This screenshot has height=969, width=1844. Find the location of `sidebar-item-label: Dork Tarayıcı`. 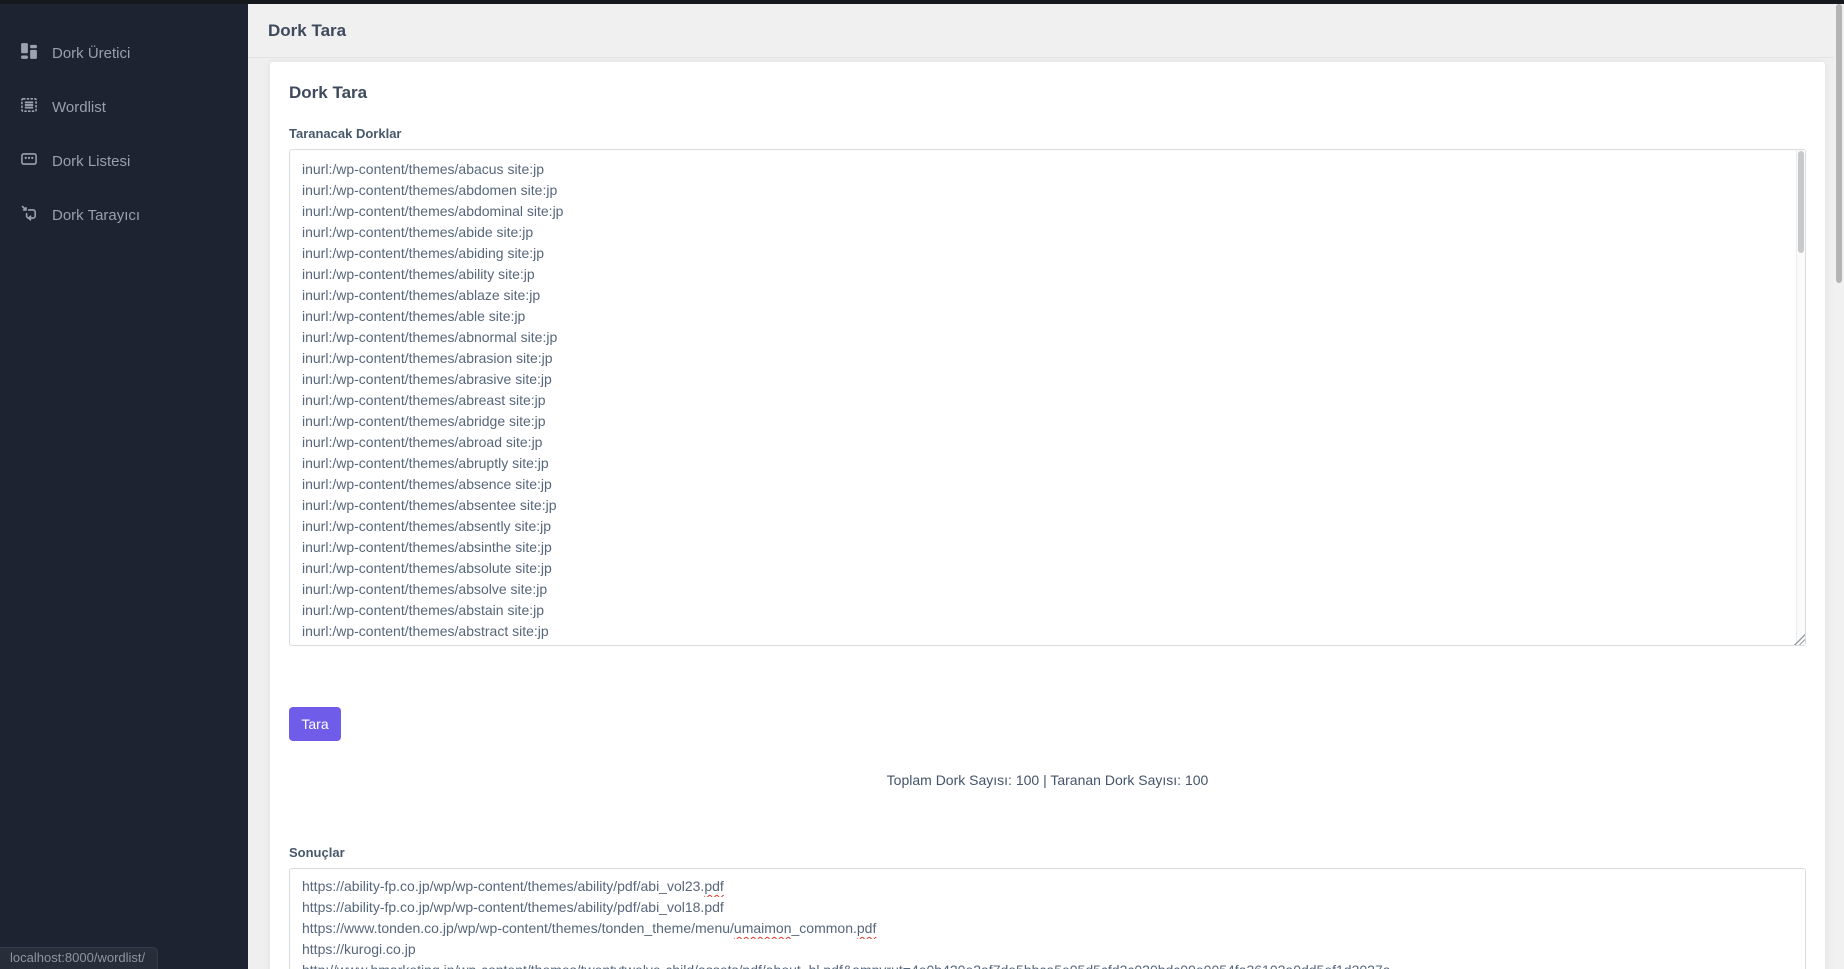

sidebar-item-label: Dork Tarayıcı is located at coordinates (96, 215).